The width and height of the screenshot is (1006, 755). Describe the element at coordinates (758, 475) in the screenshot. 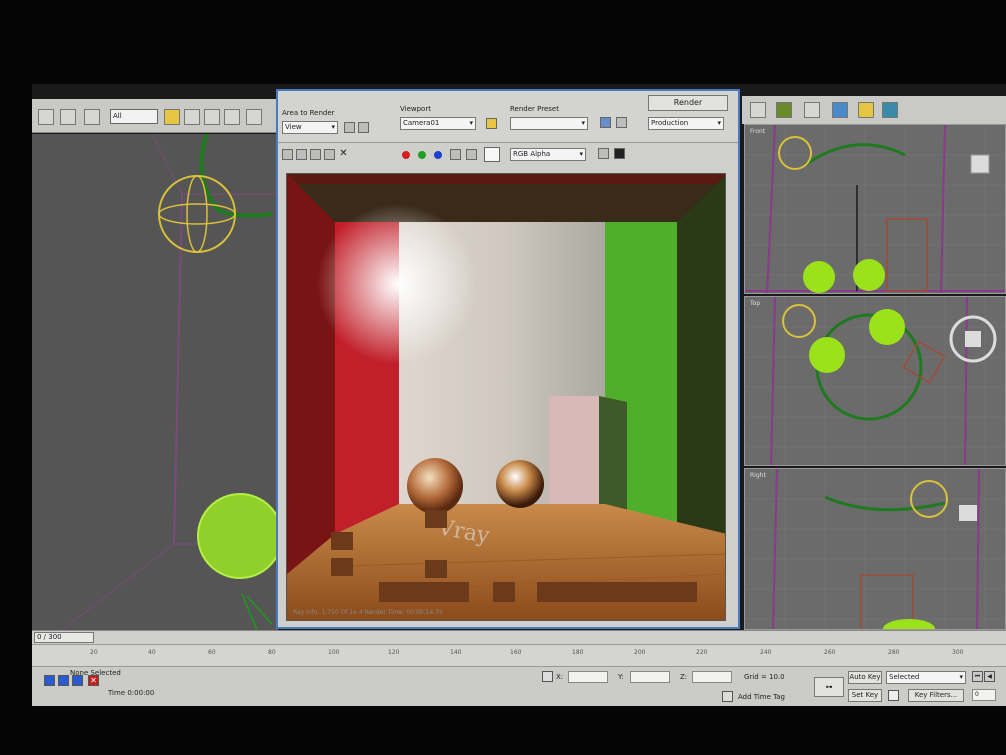

I see `right-viewport-label: Right` at that location.